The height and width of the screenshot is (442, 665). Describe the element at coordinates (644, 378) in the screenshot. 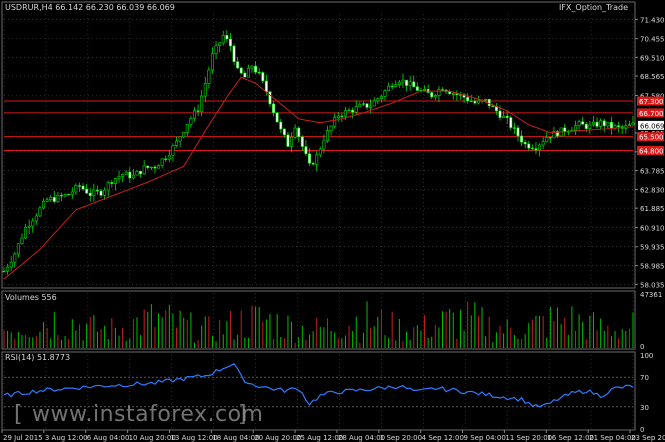

I see `rsi-axis-label: 70` at that location.